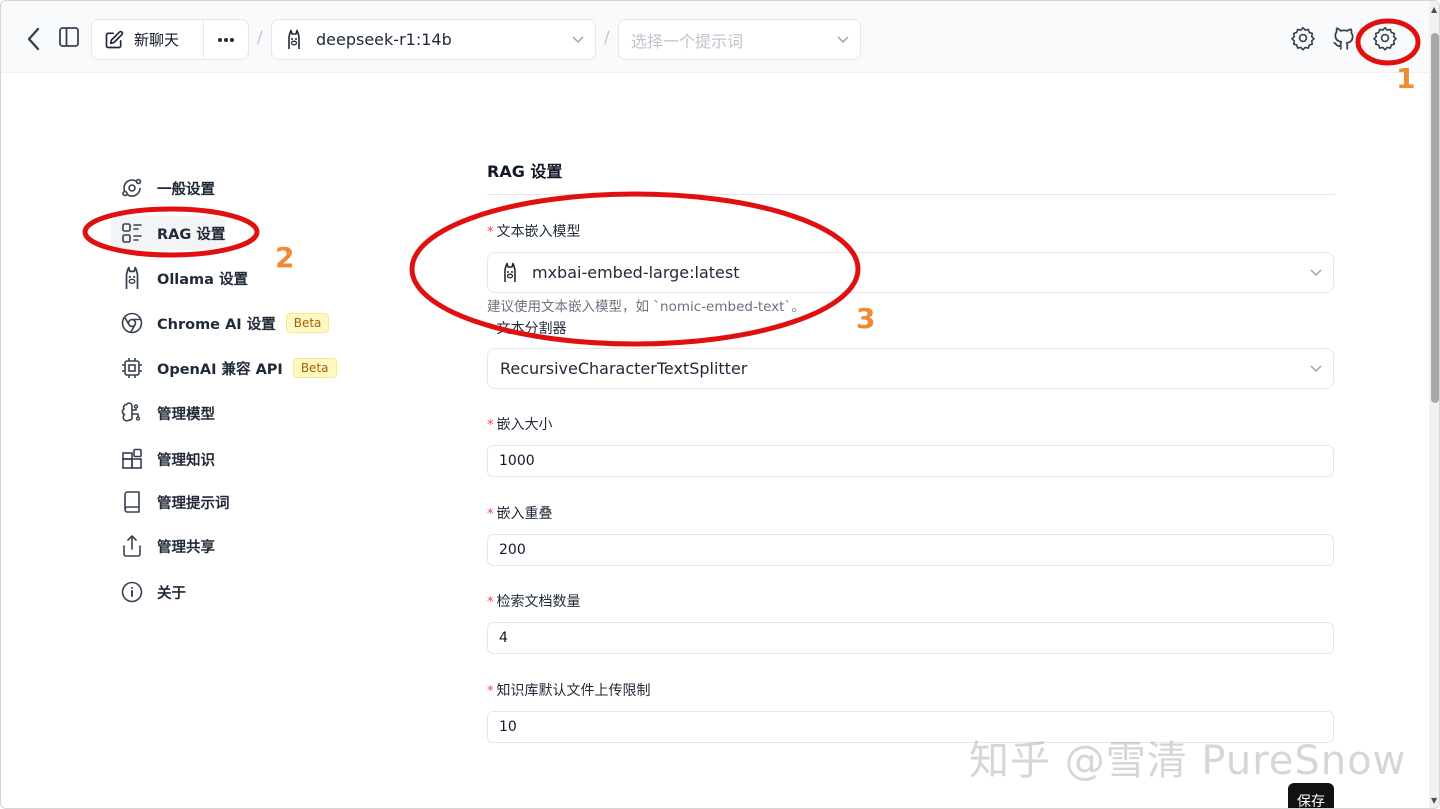 The height and width of the screenshot is (809, 1440). What do you see at coordinates (157, 40) in the screenshot?
I see `new-chat-label: 新聊天` at bounding box center [157, 40].